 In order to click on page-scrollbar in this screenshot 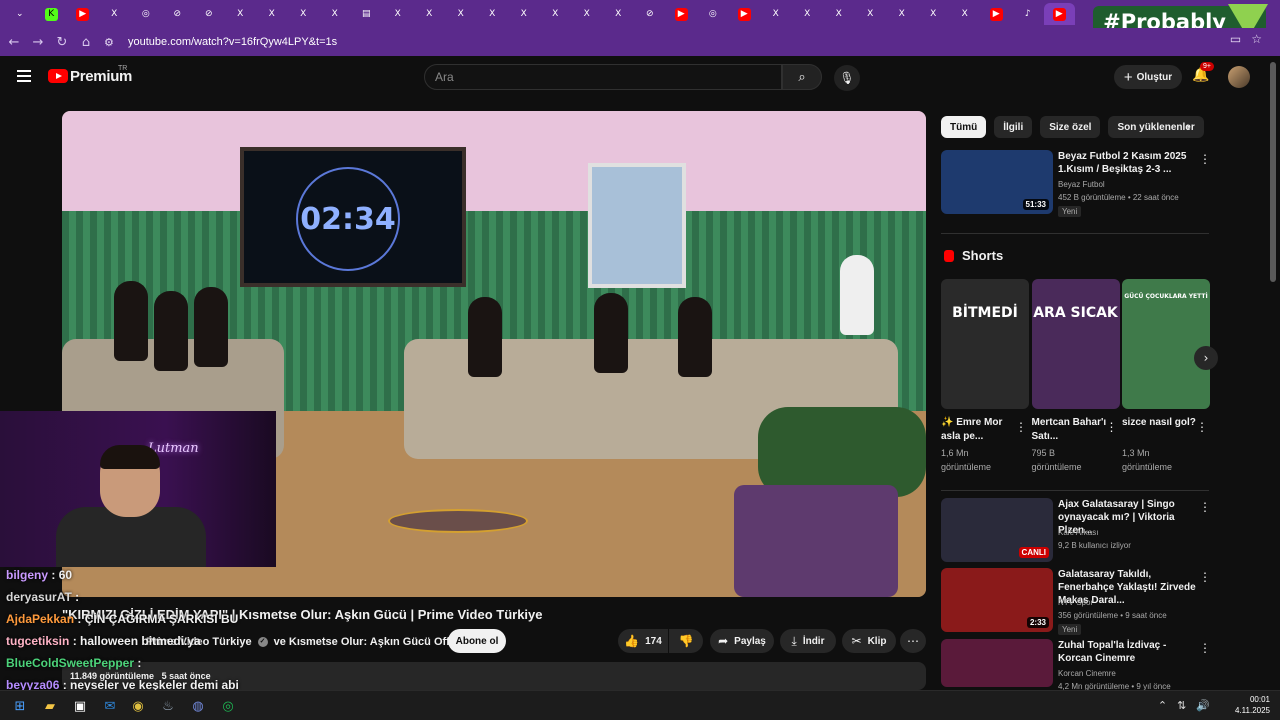, I will do `click(1273, 172)`.